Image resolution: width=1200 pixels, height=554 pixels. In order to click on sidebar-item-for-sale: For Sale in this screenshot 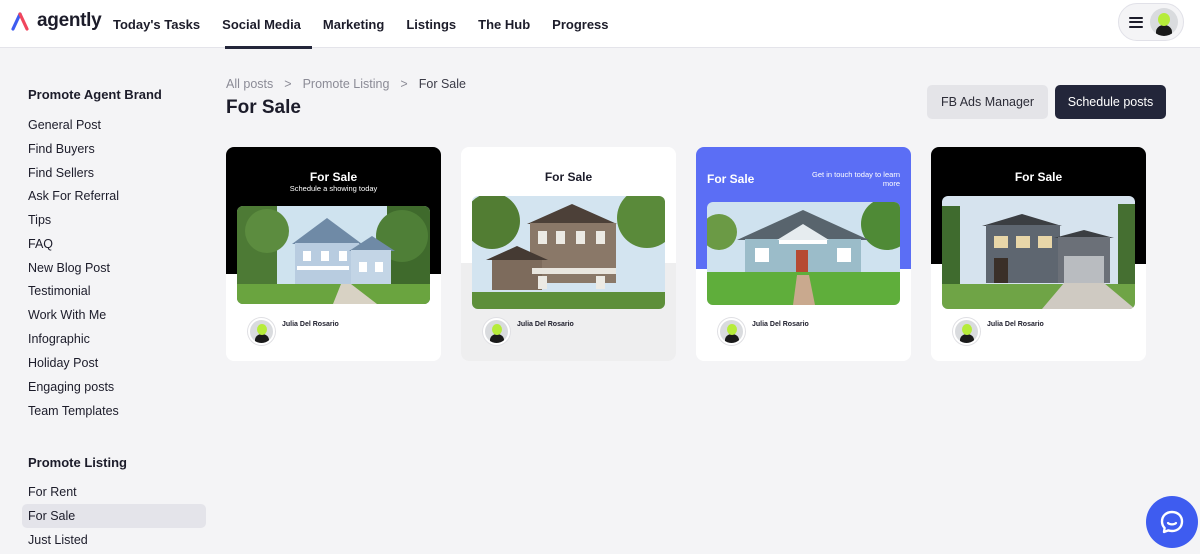, I will do `click(114, 516)`.